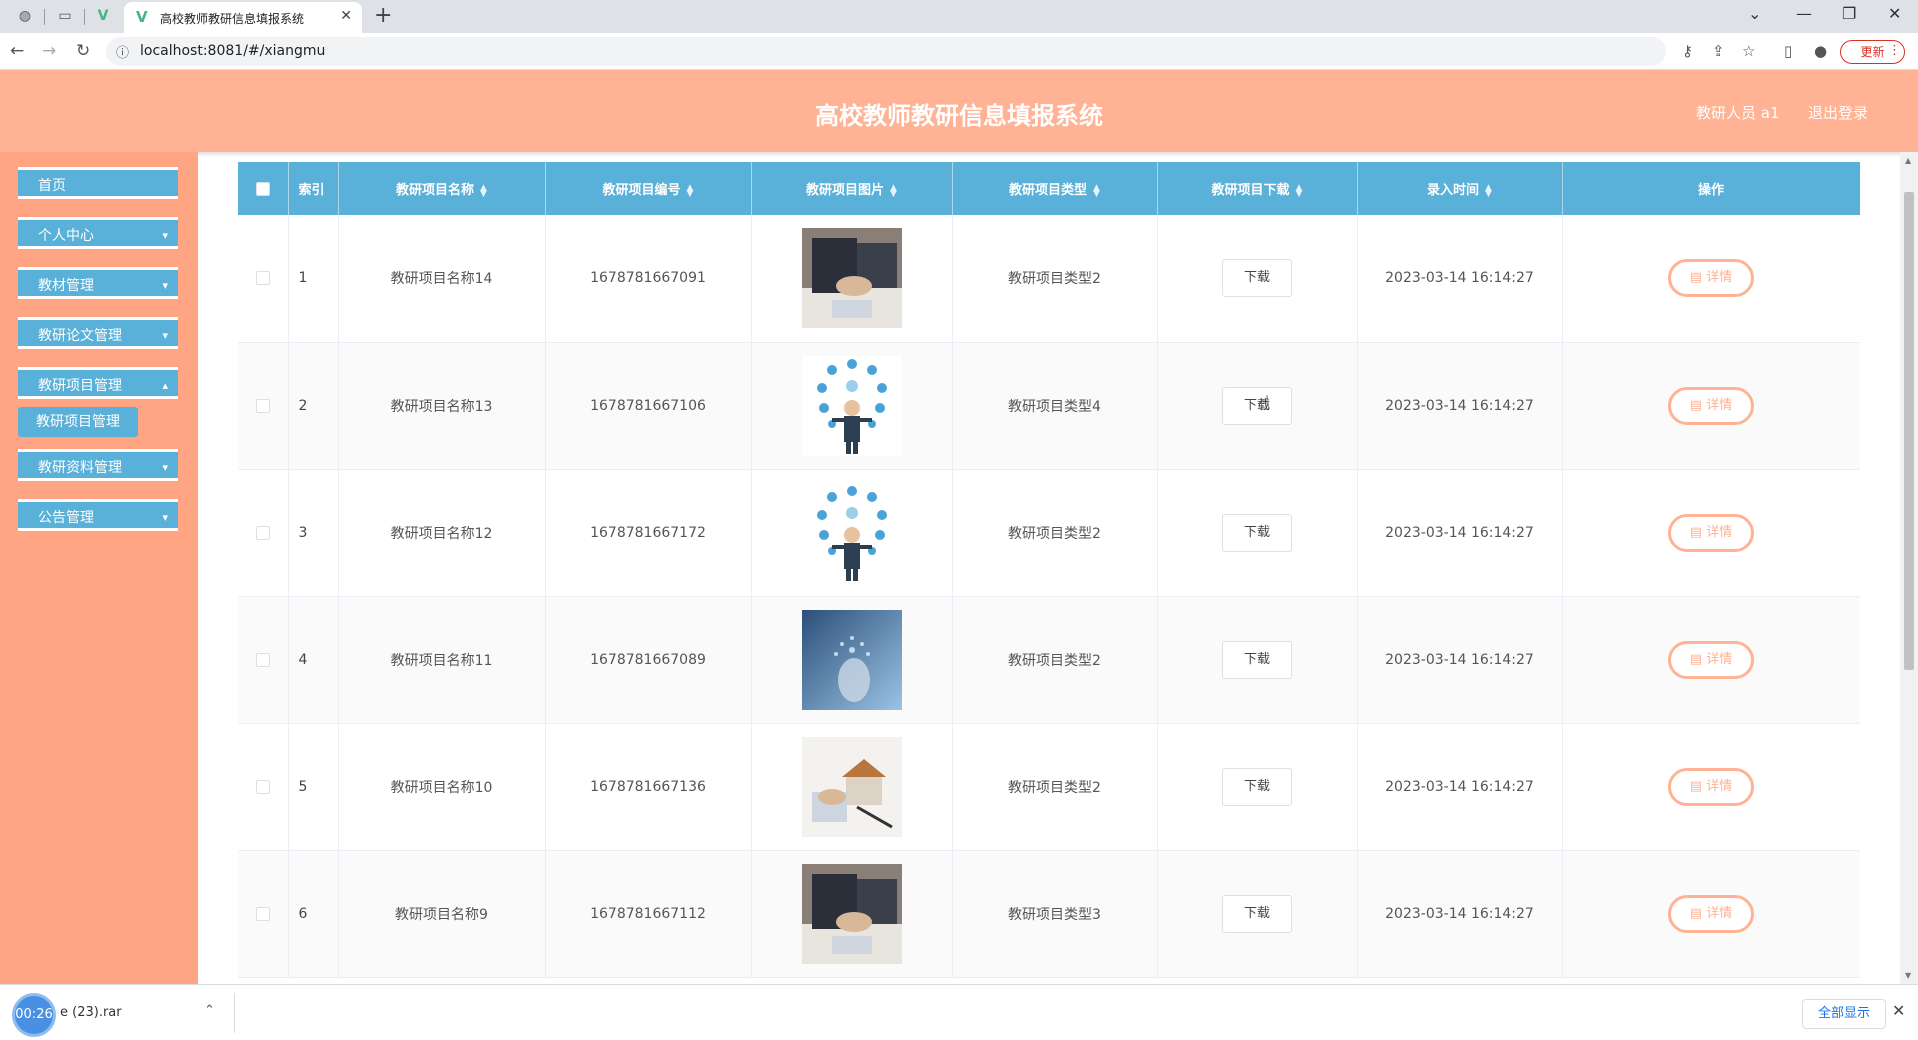 The image size is (1918, 1040). What do you see at coordinates (1820, 51) in the screenshot?
I see `profile-icon: ●` at bounding box center [1820, 51].